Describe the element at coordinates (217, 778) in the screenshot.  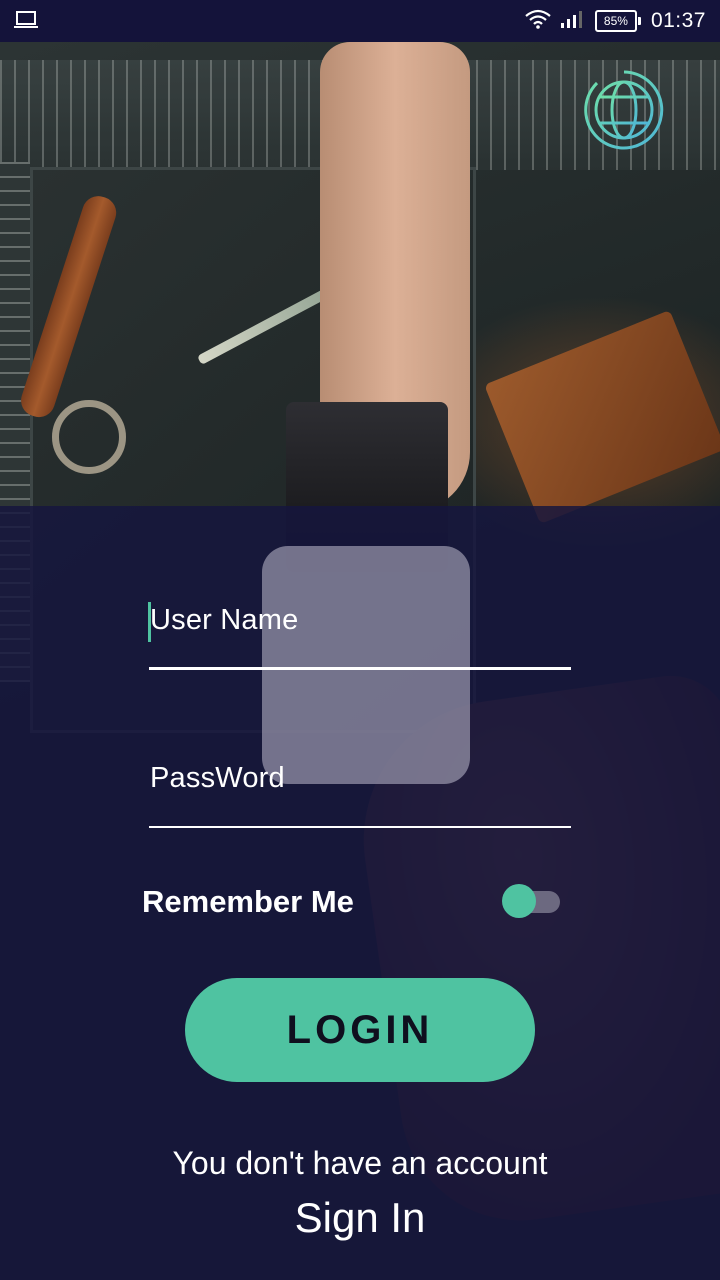
I see `password-field: PassWord` at that location.